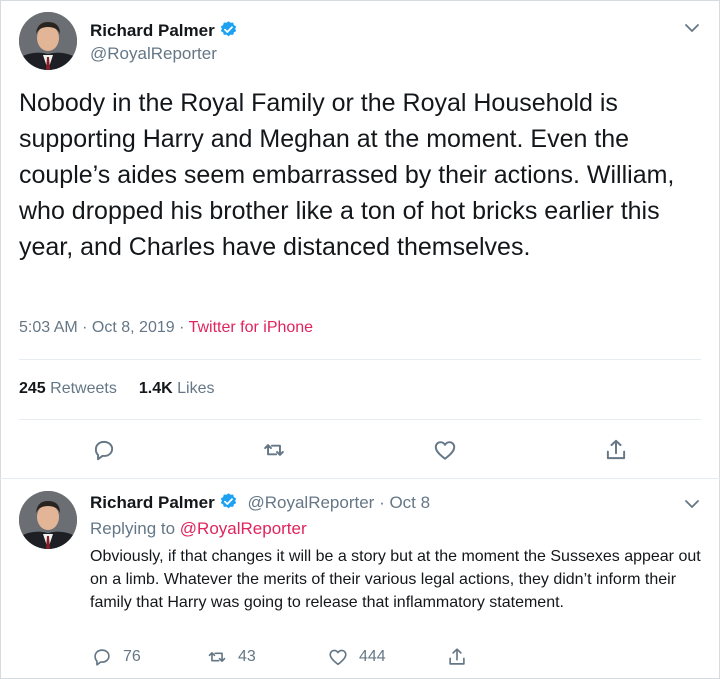 The width and height of the screenshot is (720, 679). What do you see at coordinates (356, 657) in the screenshot?
I see `reply-like-button: 444` at bounding box center [356, 657].